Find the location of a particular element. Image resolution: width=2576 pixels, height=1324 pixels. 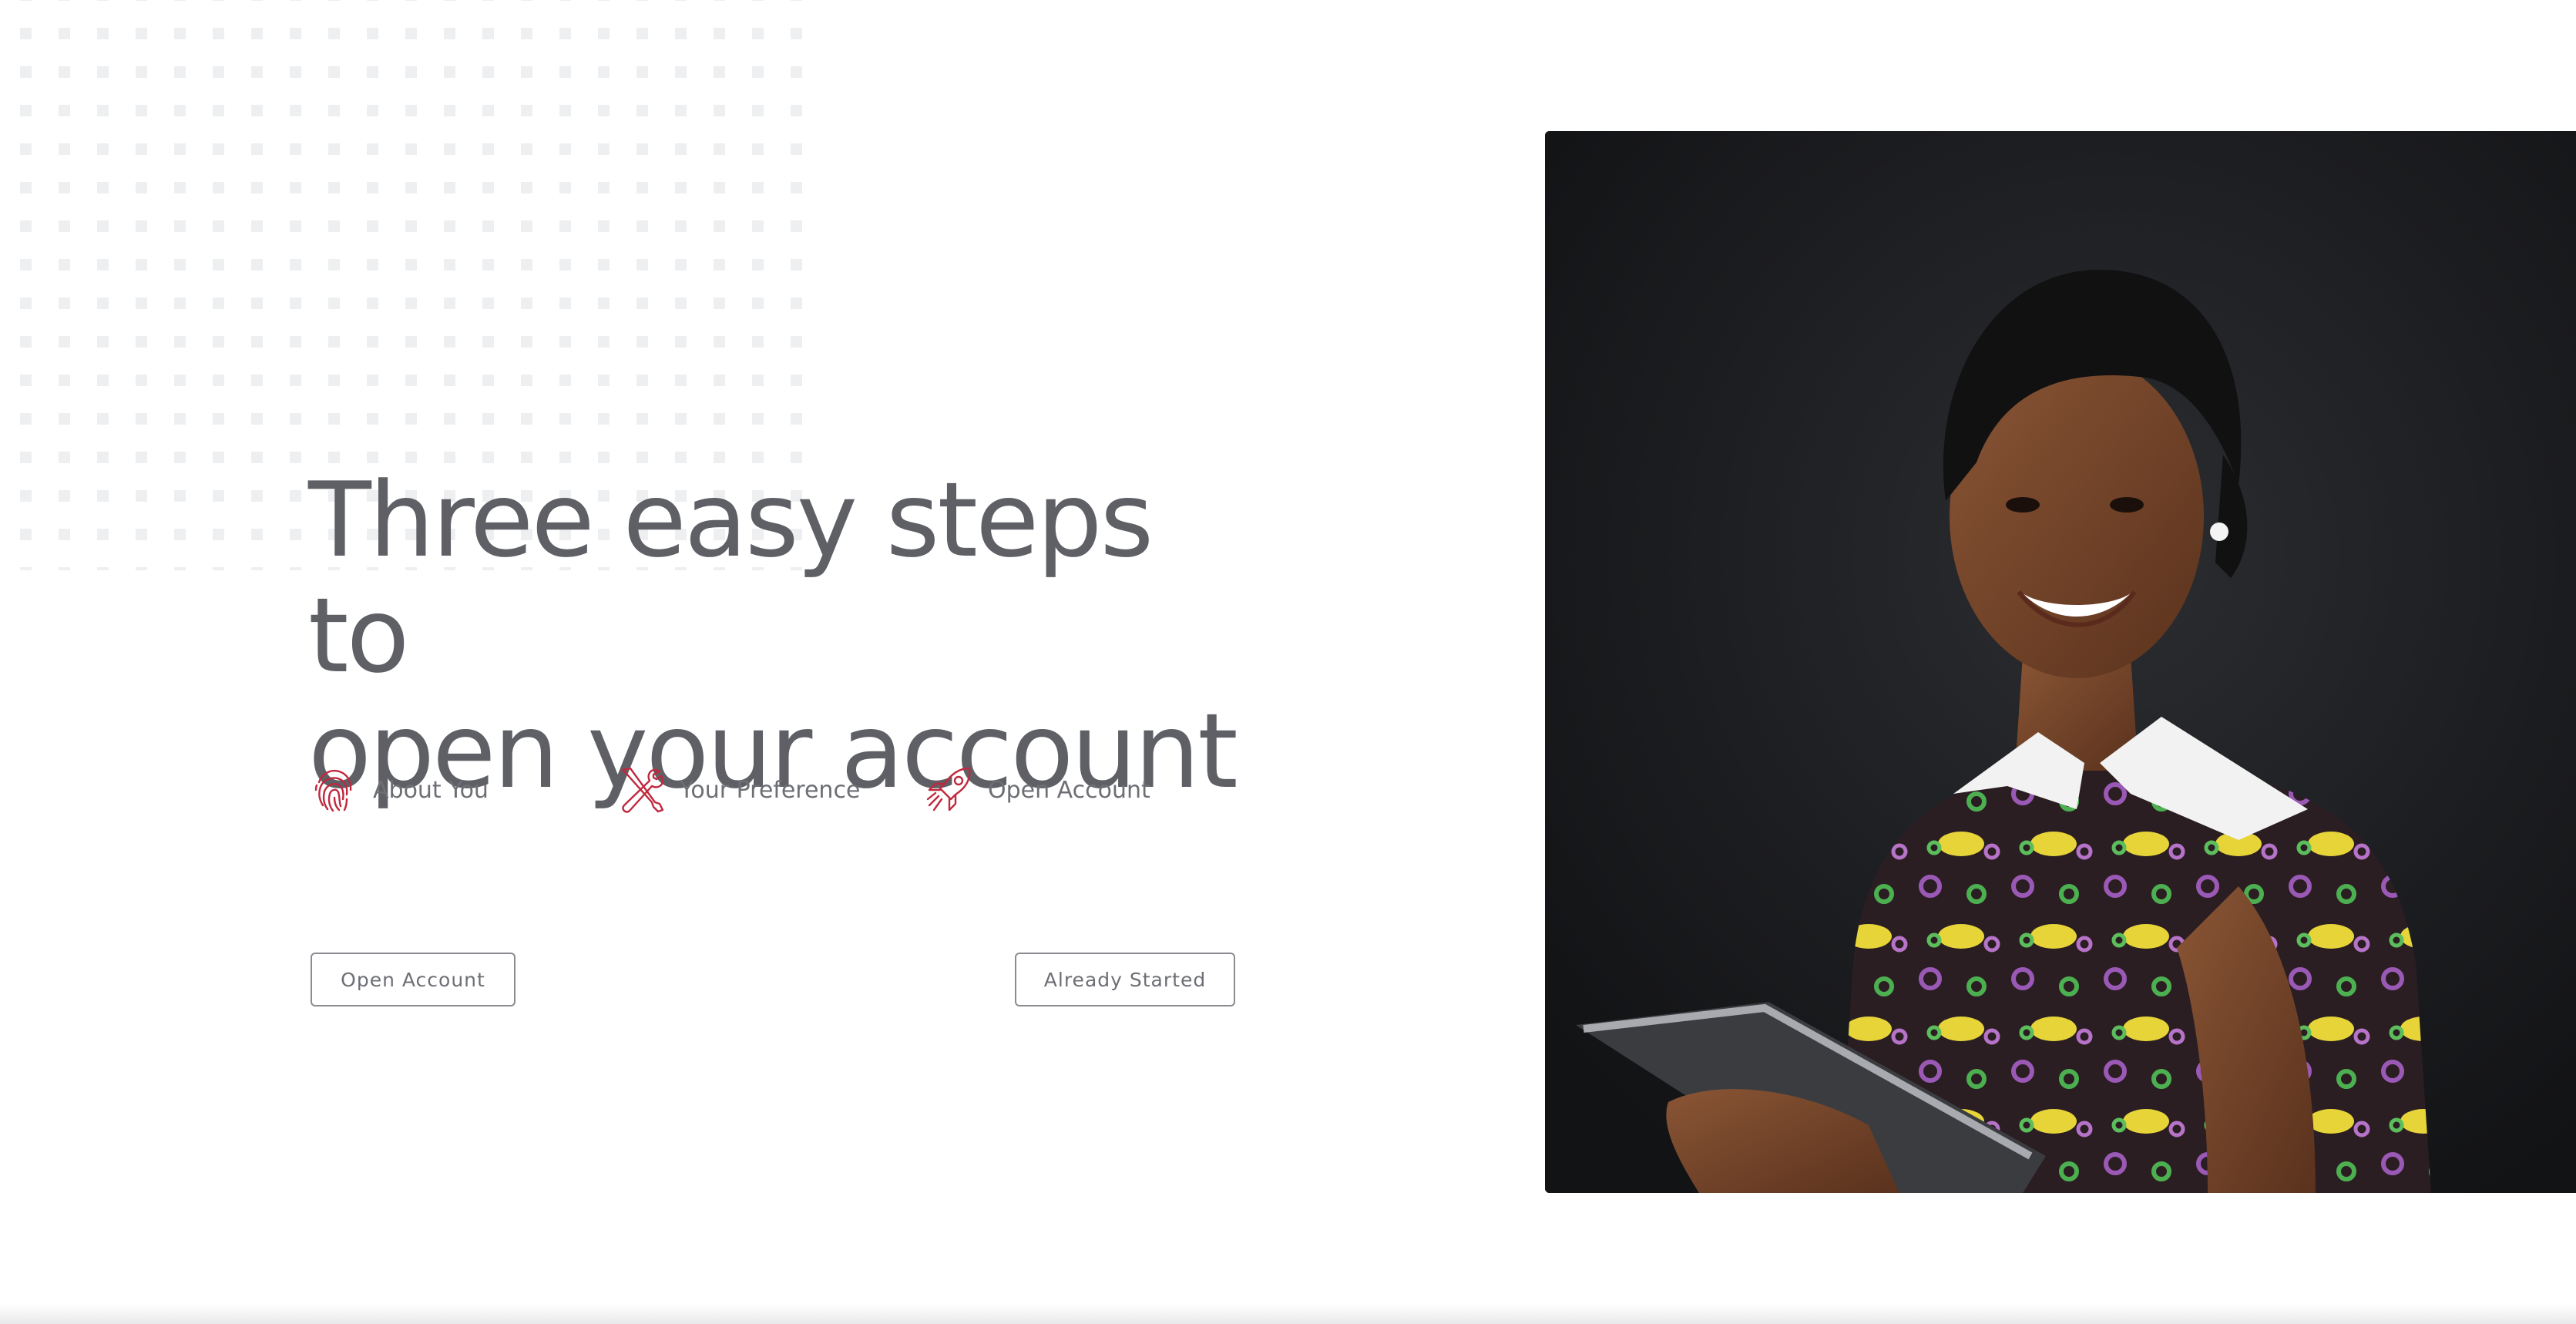

step-about-you: About You is located at coordinates (399, 790).